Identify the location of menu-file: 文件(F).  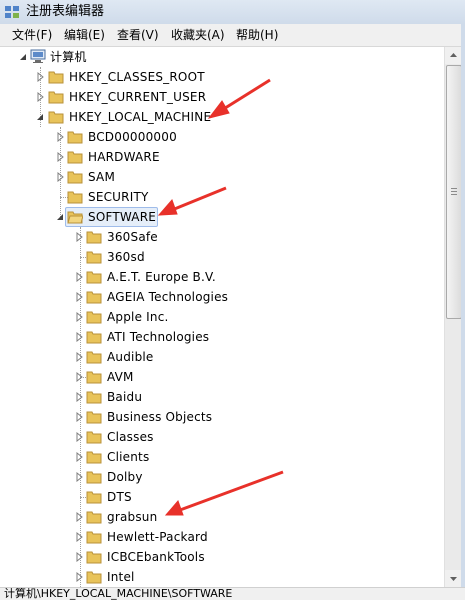
(32, 35).